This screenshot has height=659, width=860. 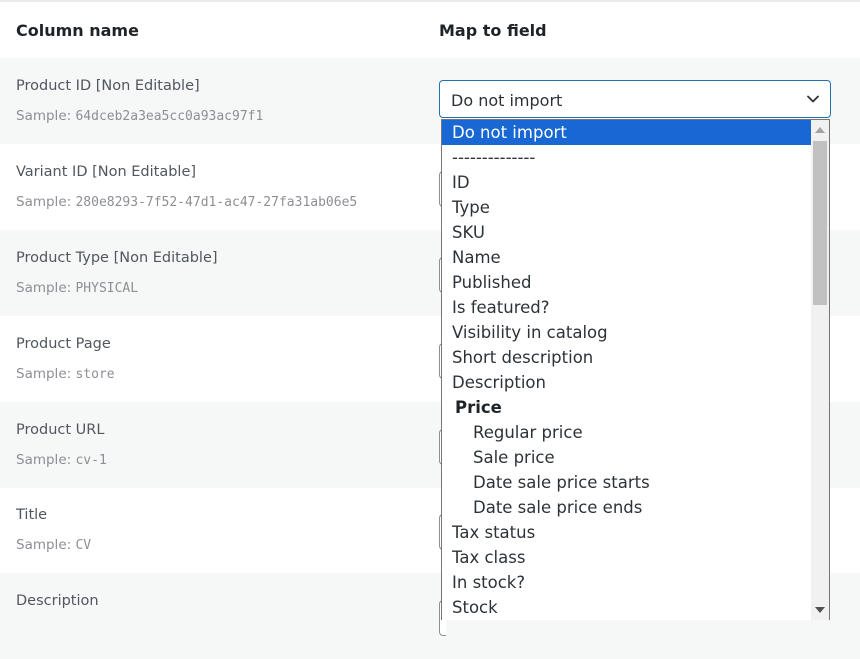 What do you see at coordinates (626, 557) in the screenshot?
I see `option-tax-class: Tax class` at bounding box center [626, 557].